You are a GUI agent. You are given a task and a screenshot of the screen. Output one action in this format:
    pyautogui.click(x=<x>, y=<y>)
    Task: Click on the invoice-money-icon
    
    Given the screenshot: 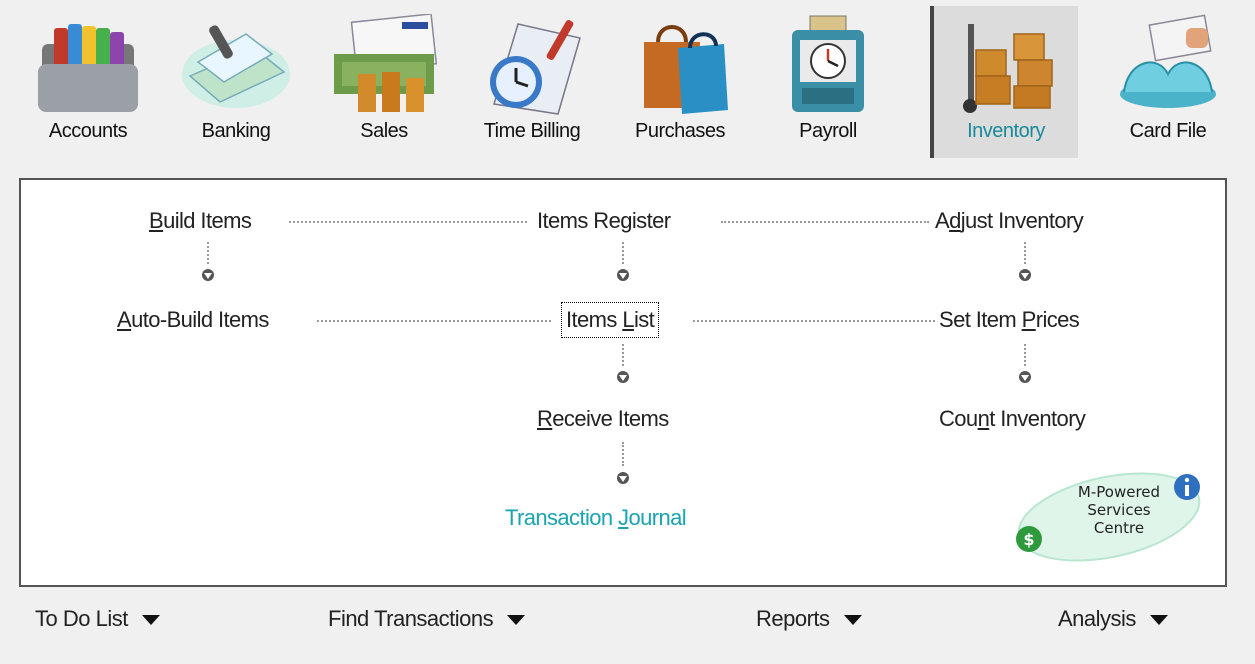 What is the action you would take?
    pyautogui.click(x=386, y=63)
    